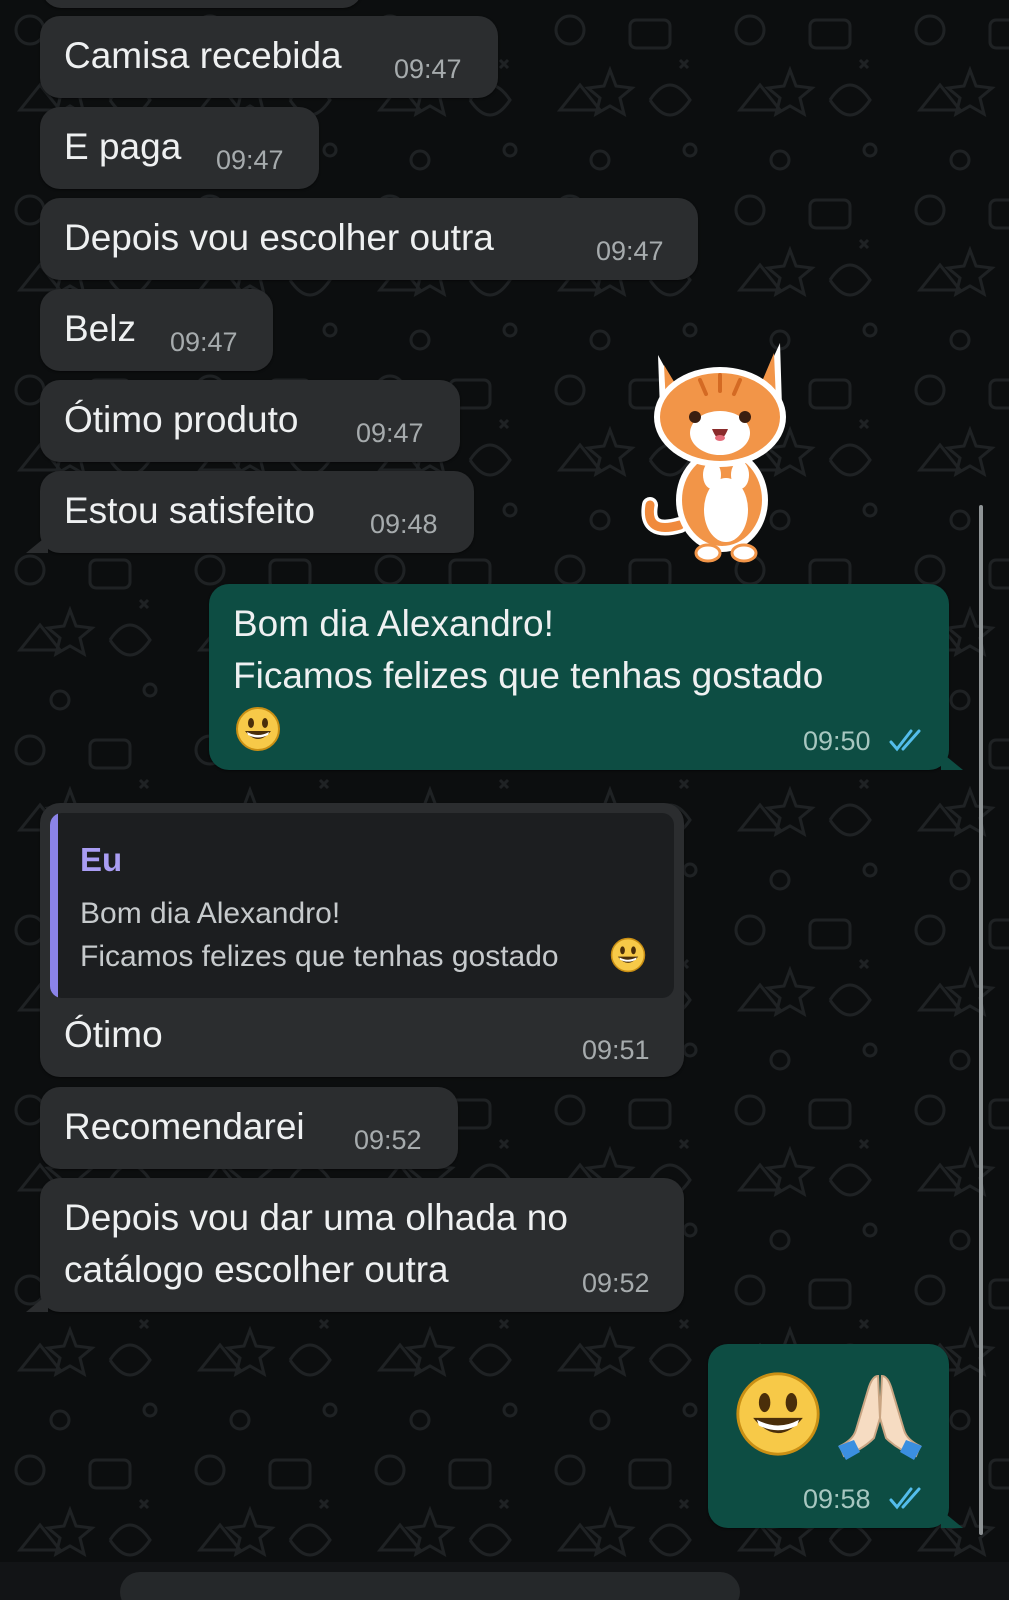  I want to click on message-text-line: Bom dia Alexandro!, so click(393, 623).